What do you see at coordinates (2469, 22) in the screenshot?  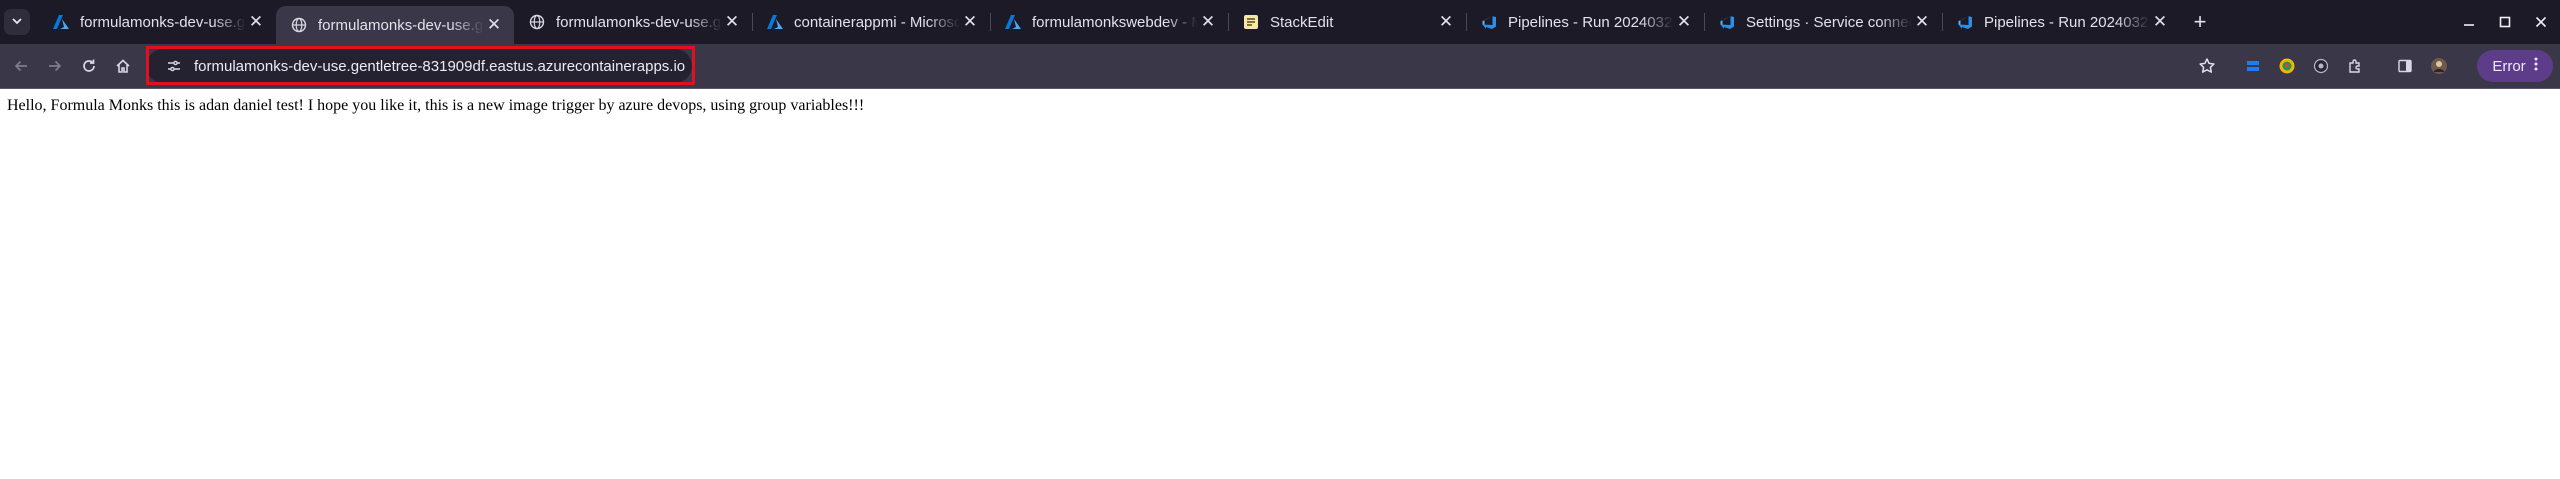 I see `minimize-button` at bounding box center [2469, 22].